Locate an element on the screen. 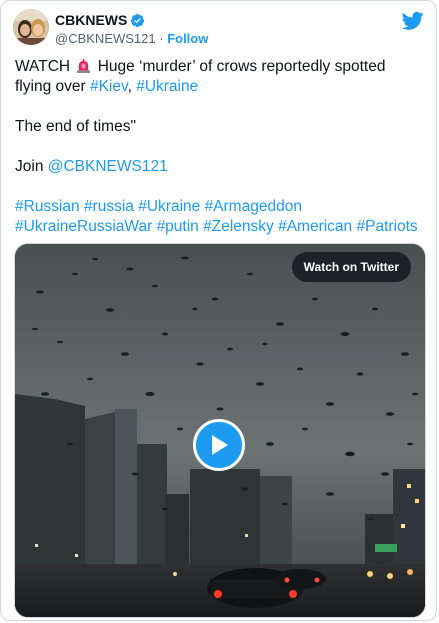  author-block: CBKNEWS @CBKNEWS121 · Follow is located at coordinates (131, 29).